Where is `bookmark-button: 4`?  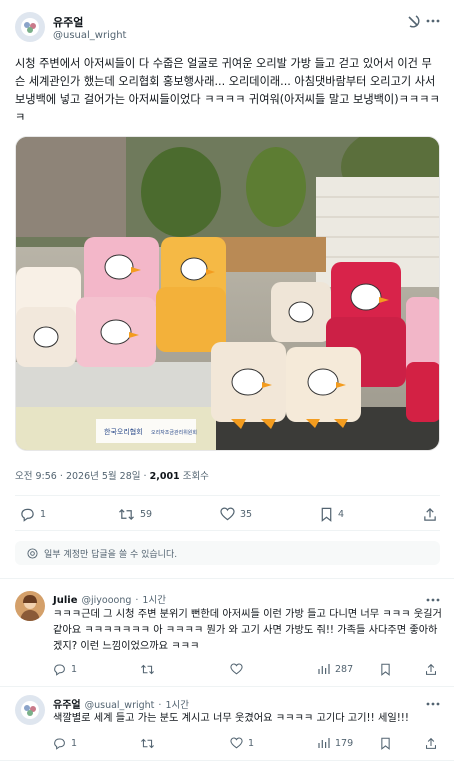
bookmark-button: 4 is located at coordinates (332, 514).